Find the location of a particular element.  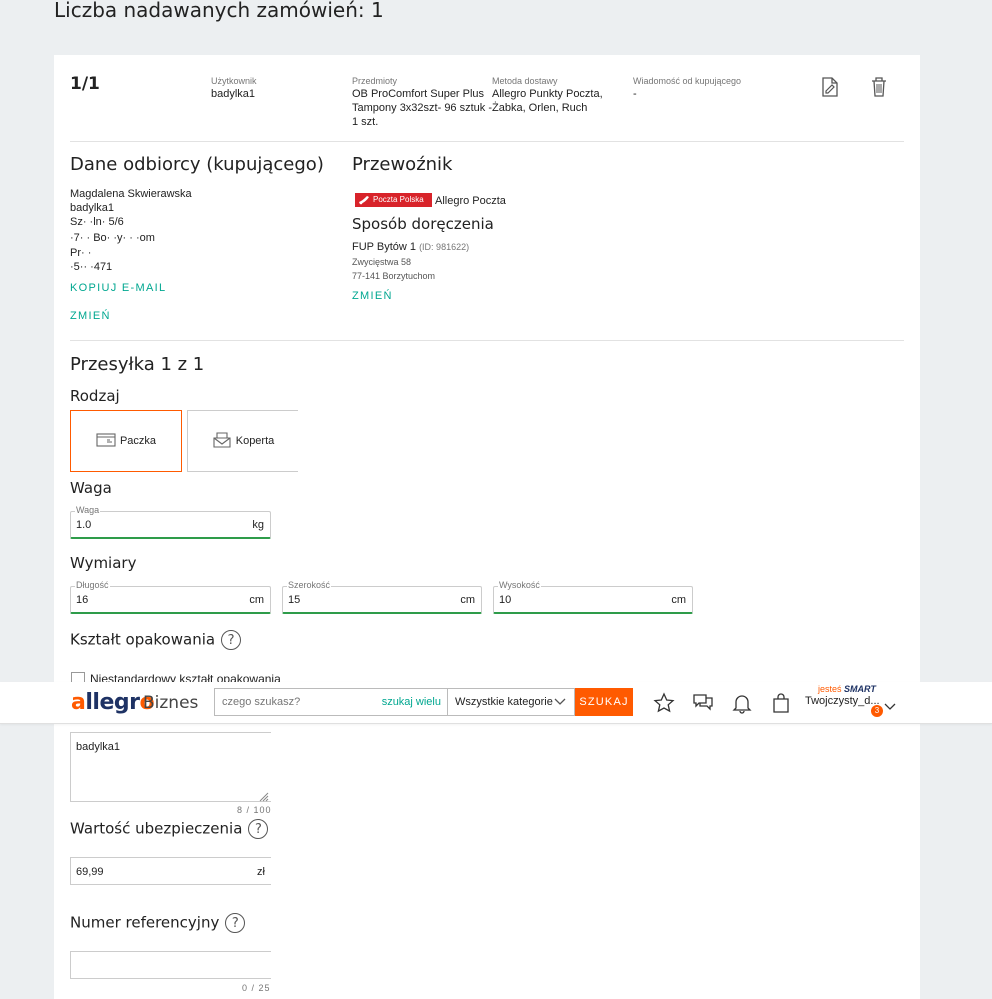

user-link: badylka1 is located at coordinates (233, 94).